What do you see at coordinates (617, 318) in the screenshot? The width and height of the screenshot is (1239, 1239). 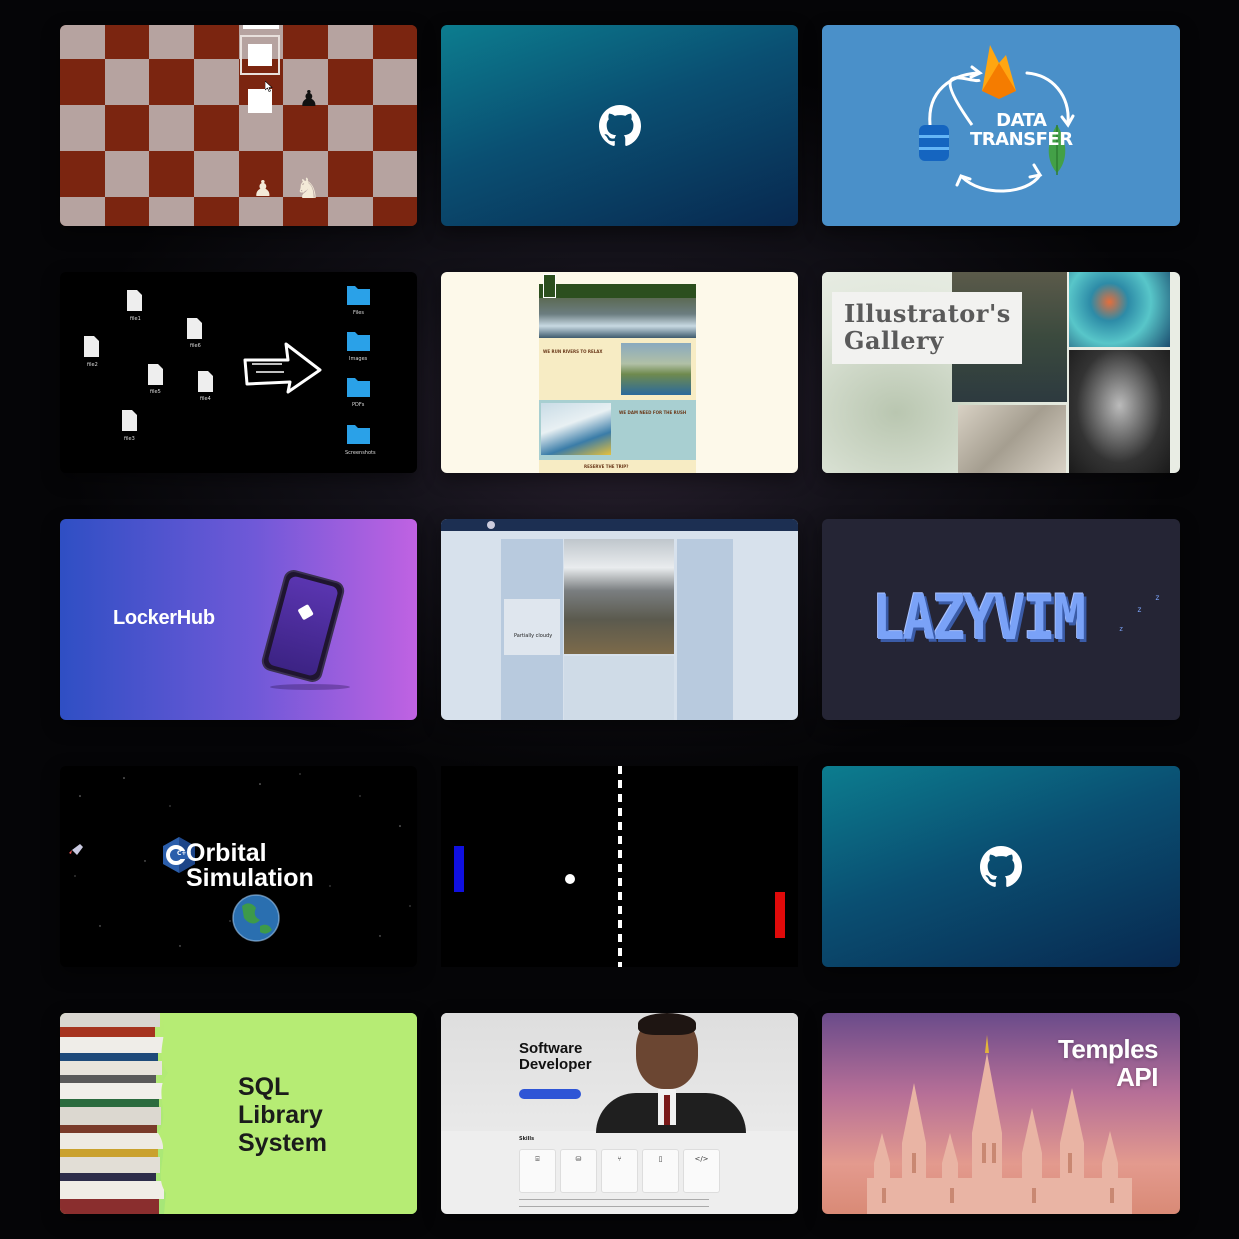 I see `river-hero-image` at bounding box center [617, 318].